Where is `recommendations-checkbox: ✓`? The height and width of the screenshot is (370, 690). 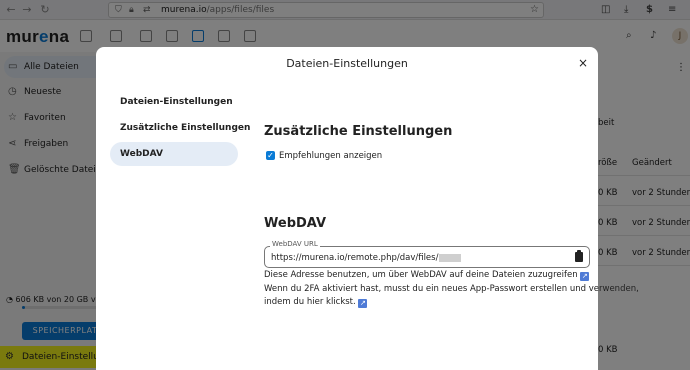
recommendations-checkbox: ✓ is located at coordinates (270, 155).